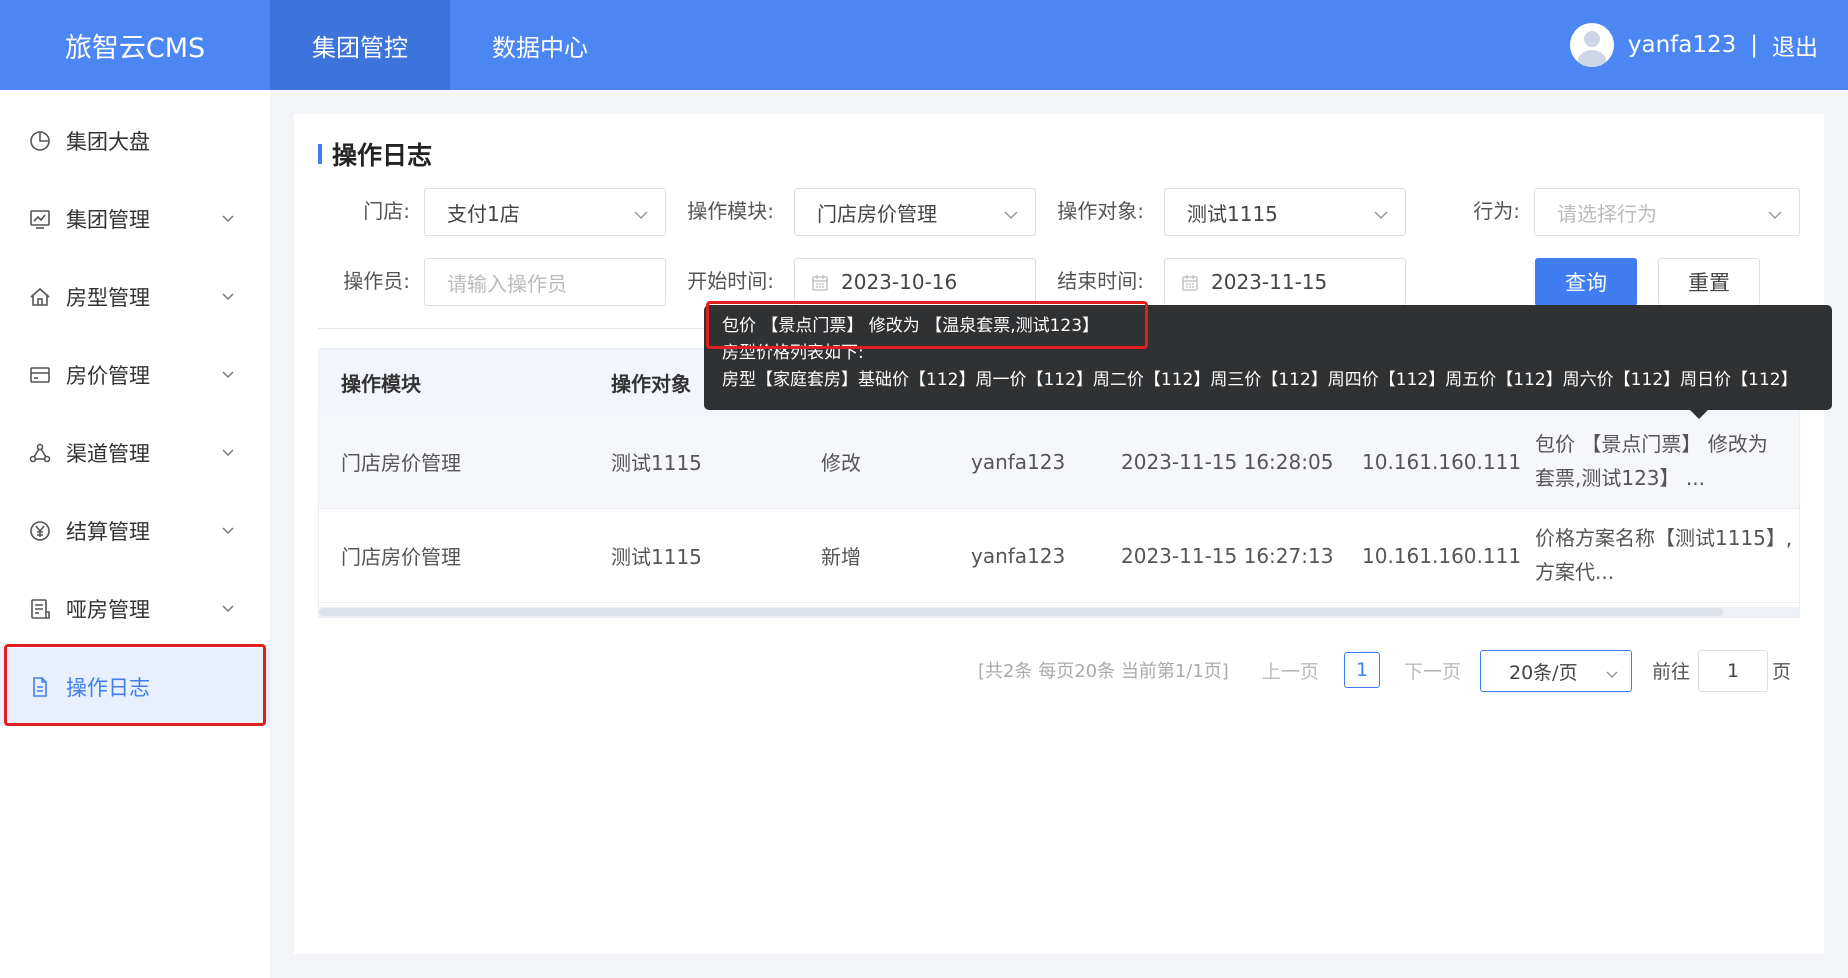  What do you see at coordinates (1667, 212) in the screenshot?
I see `action-select: 请选择行为` at bounding box center [1667, 212].